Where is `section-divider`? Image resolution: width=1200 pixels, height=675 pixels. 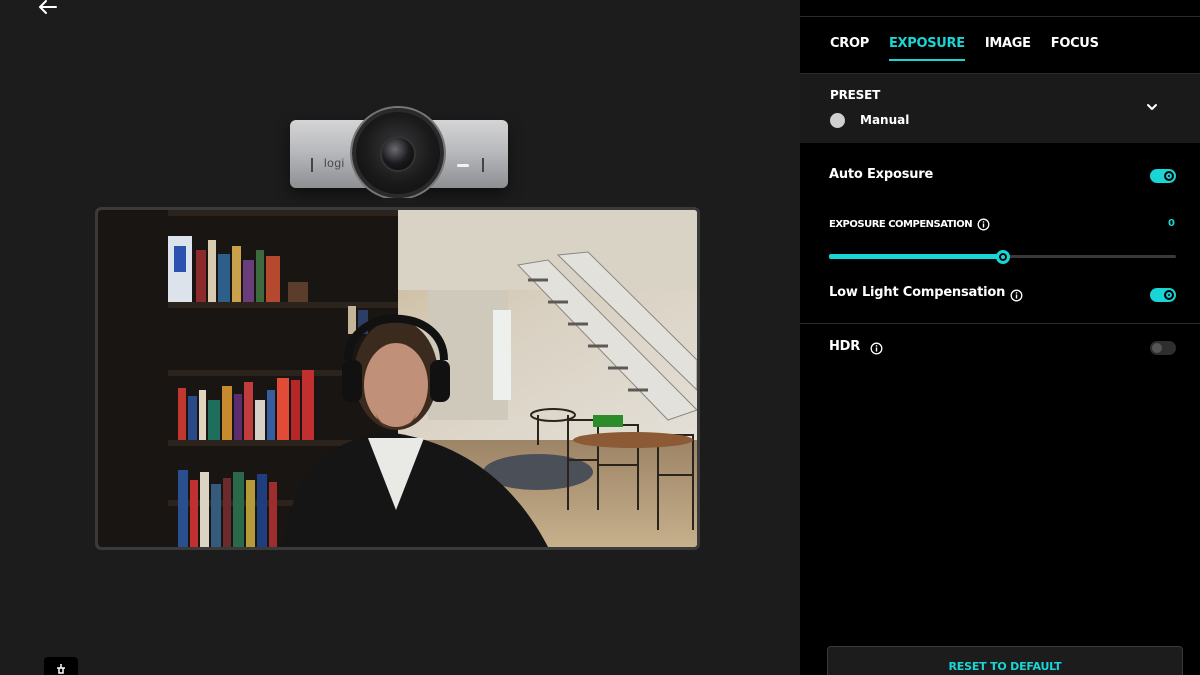
section-divider is located at coordinates (1000, 323).